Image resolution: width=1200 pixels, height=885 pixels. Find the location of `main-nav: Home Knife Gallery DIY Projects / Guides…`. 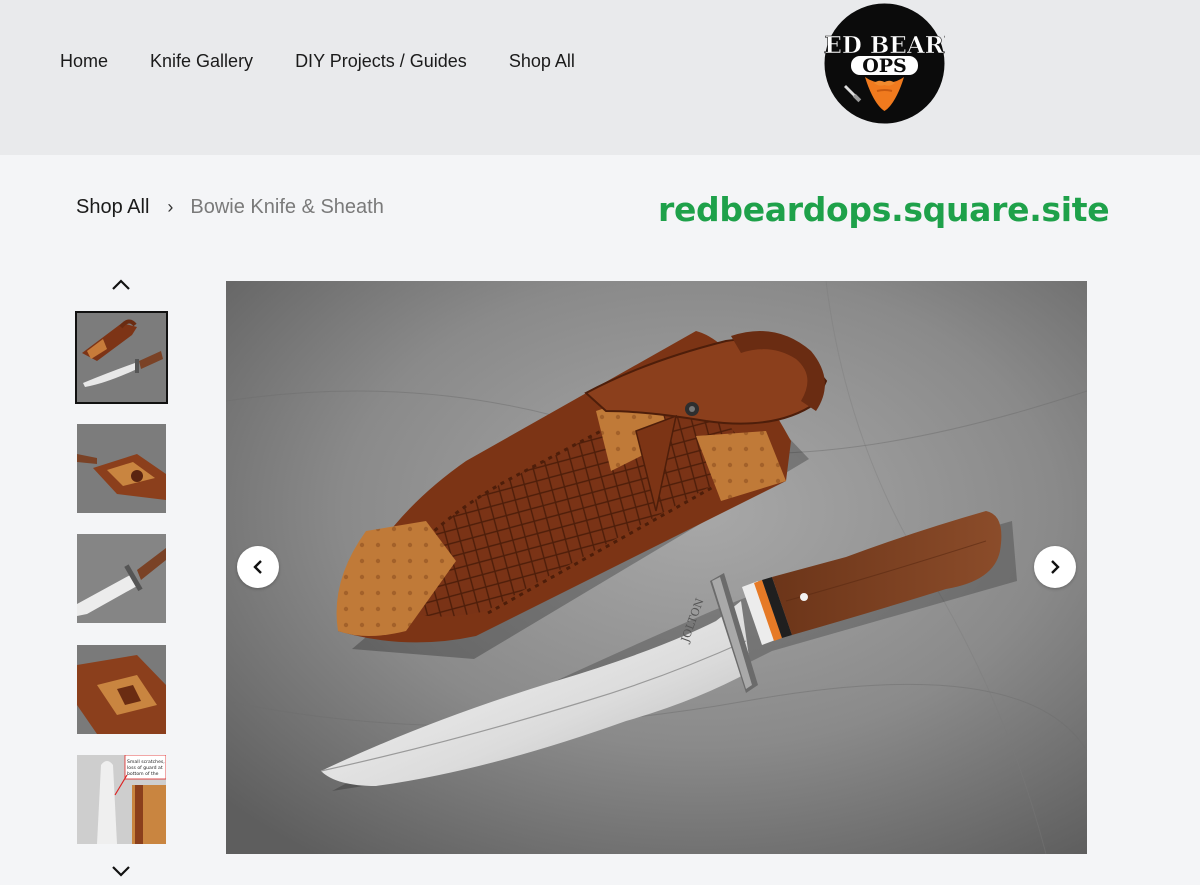

main-nav: Home Knife Gallery DIY Projects / Guides… is located at coordinates (338, 61).